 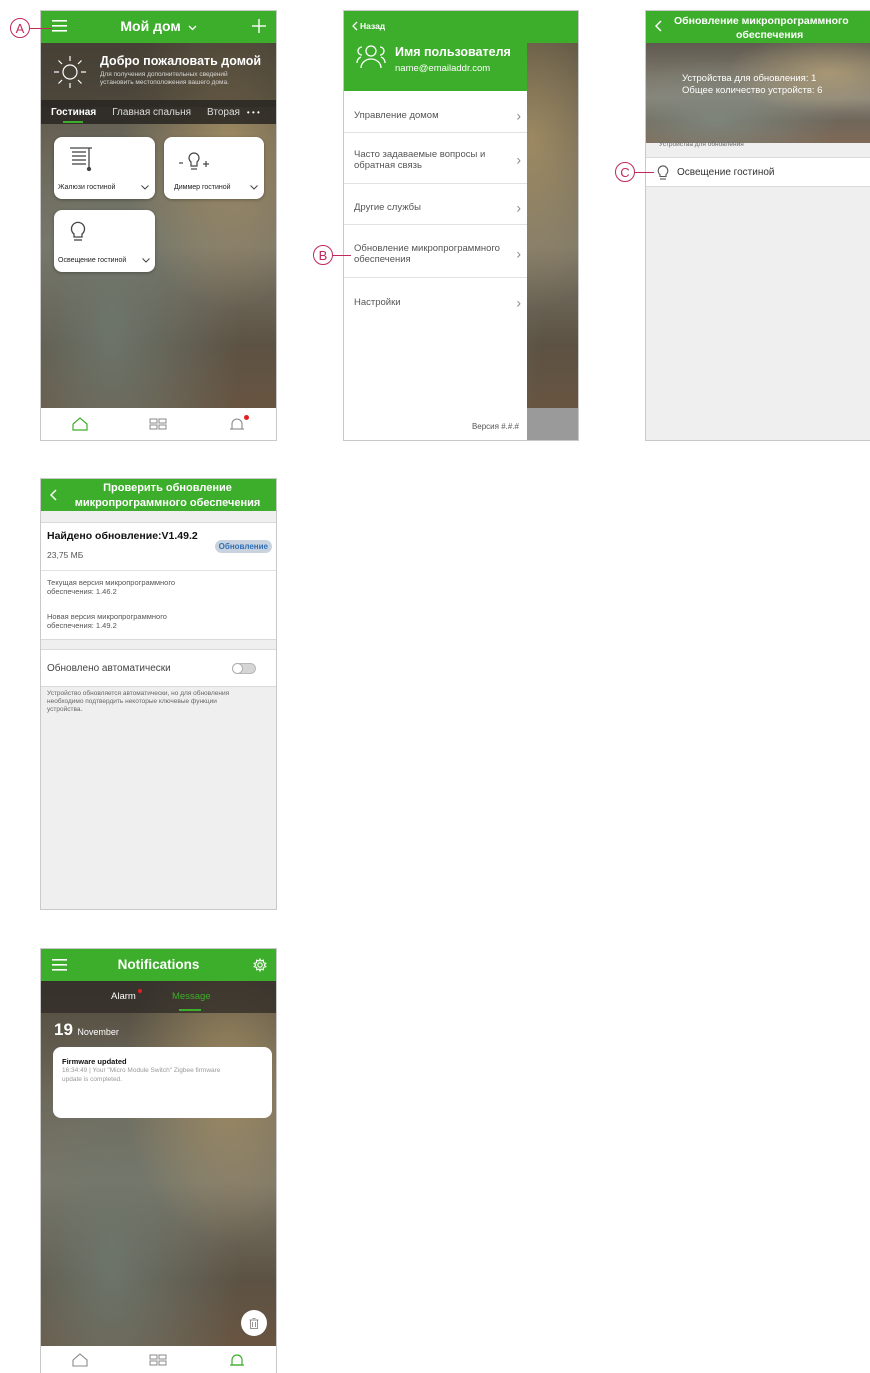 I want to click on update-button: Обновление, so click(x=243, y=546).